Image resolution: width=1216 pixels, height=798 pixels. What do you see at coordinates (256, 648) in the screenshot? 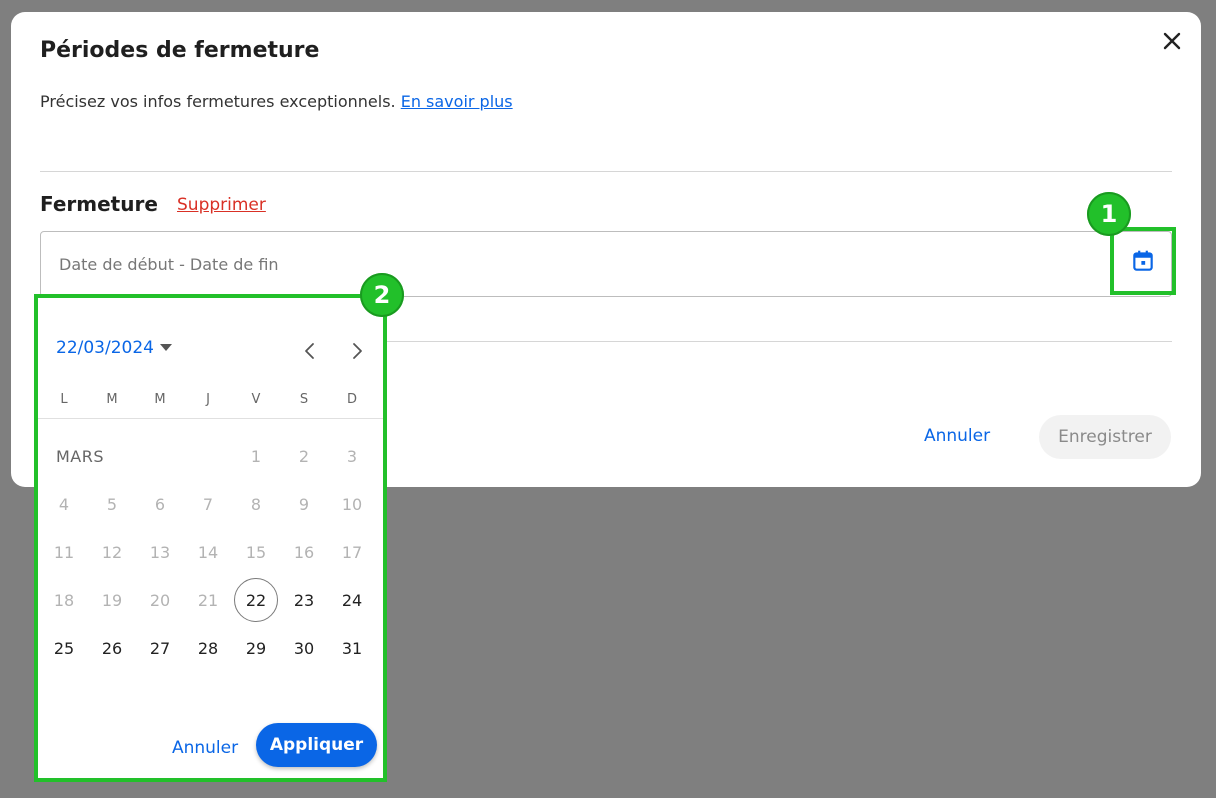
I see `day-cell: 29` at bounding box center [256, 648].